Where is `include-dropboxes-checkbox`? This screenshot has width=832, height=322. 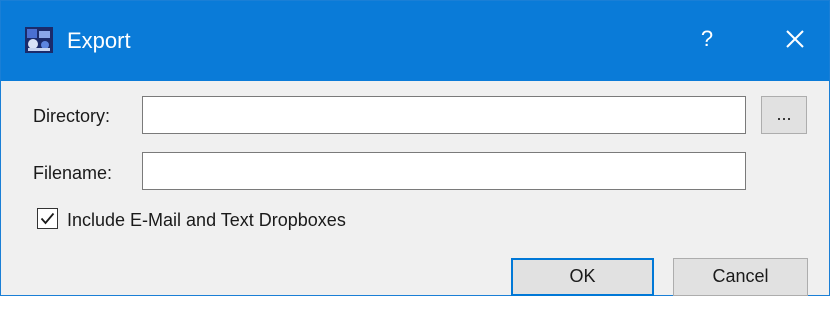 include-dropboxes-checkbox is located at coordinates (47, 218).